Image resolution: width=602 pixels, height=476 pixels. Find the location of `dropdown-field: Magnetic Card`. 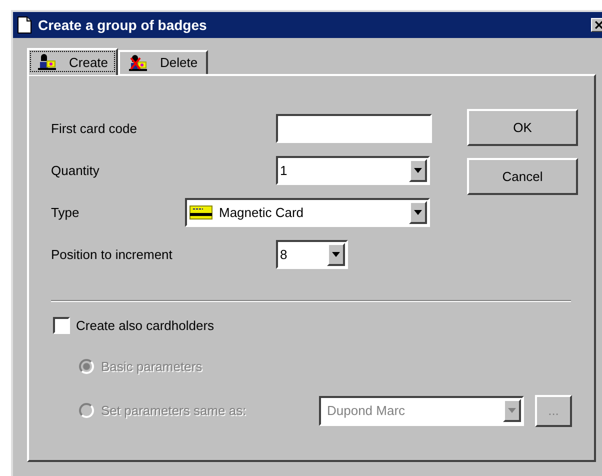

dropdown-field: Magnetic Card is located at coordinates (307, 212).